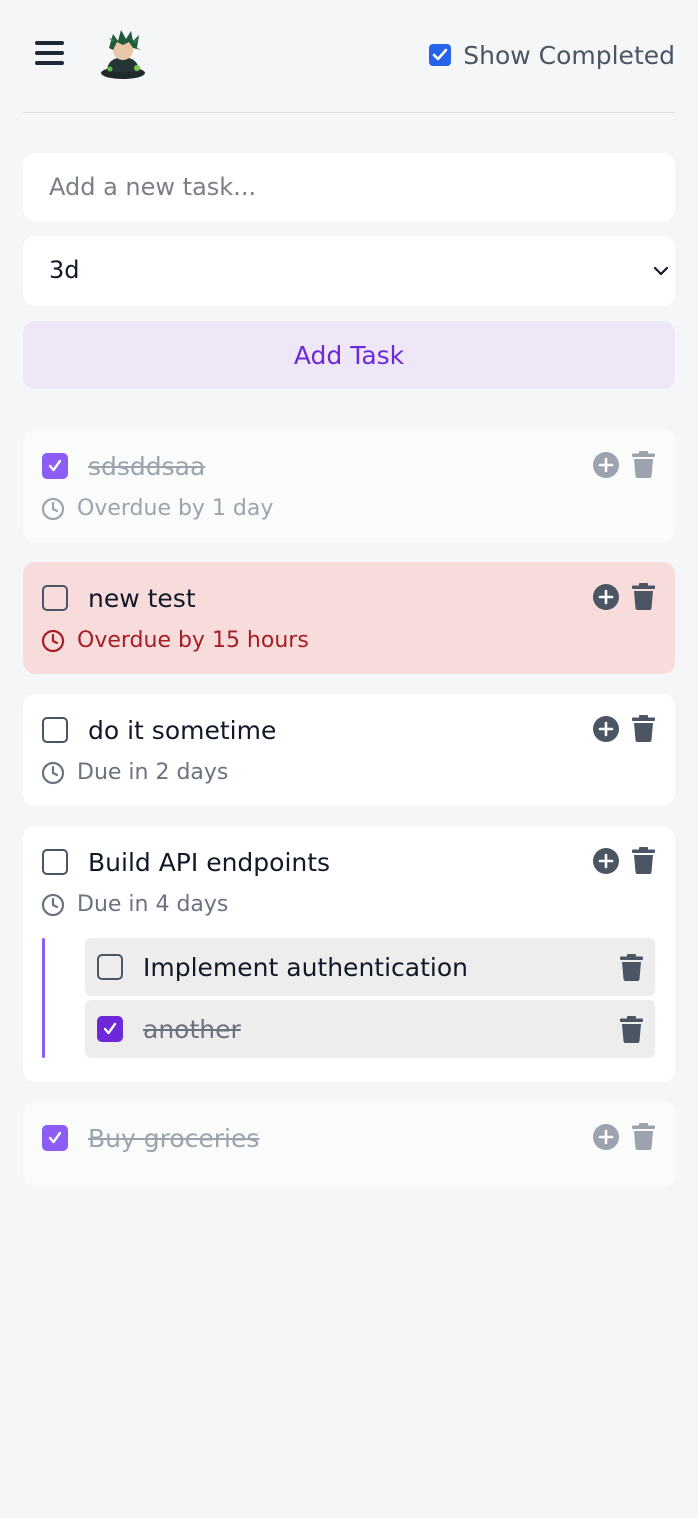 Image resolution: width=698 pixels, height=1518 pixels. What do you see at coordinates (349, 1144) in the screenshot?
I see `task-card: Buy groceries` at bounding box center [349, 1144].